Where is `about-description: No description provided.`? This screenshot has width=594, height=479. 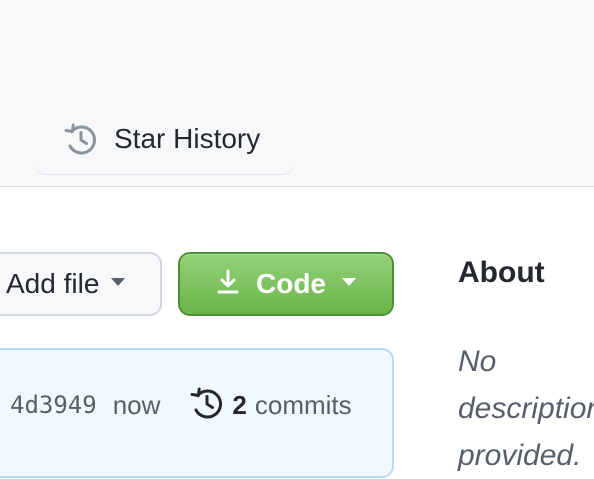
about-description: No description provided. is located at coordinates (526, 408).